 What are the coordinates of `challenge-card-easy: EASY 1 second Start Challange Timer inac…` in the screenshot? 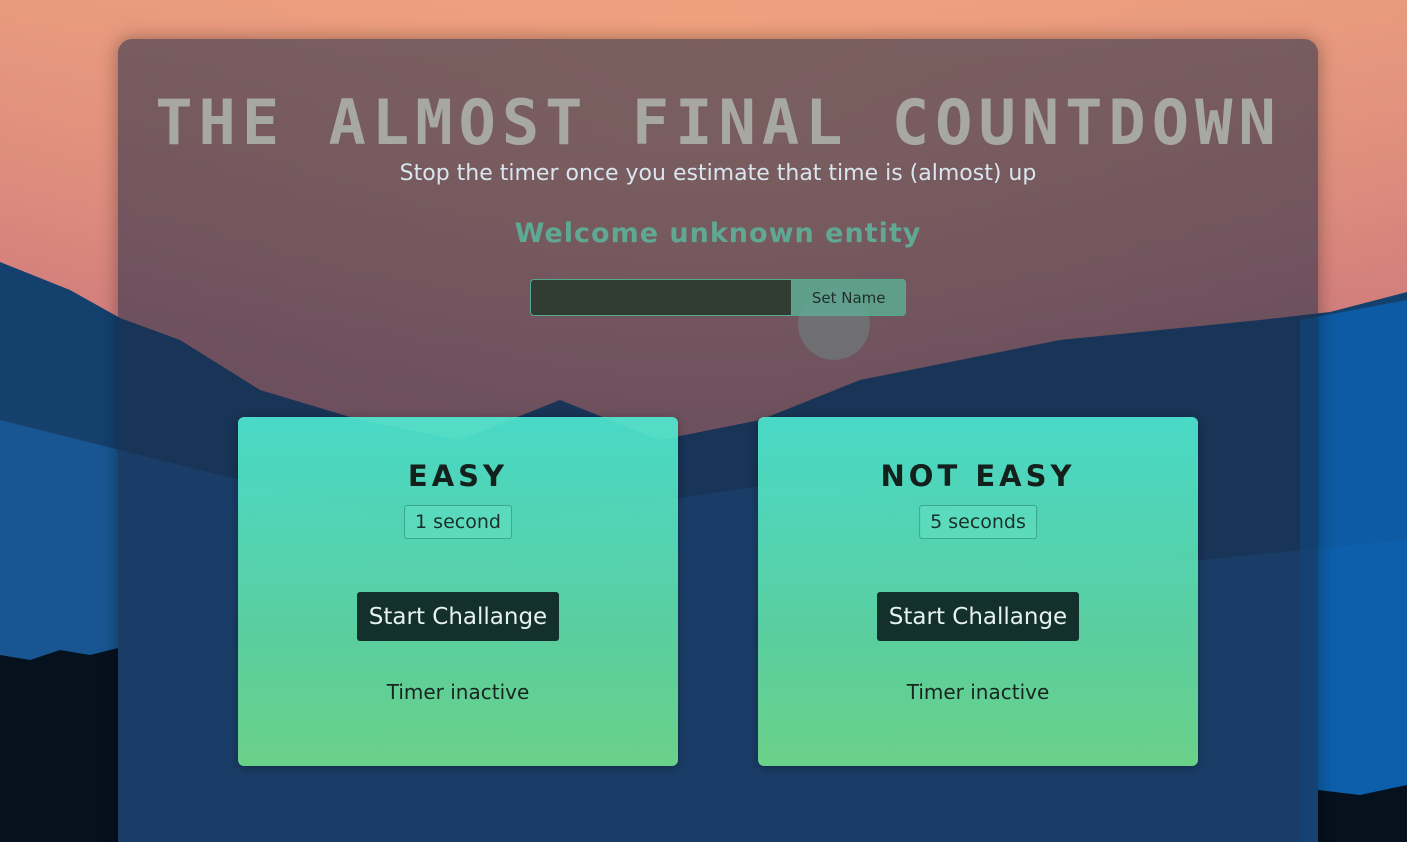 It's located at (458, 591).